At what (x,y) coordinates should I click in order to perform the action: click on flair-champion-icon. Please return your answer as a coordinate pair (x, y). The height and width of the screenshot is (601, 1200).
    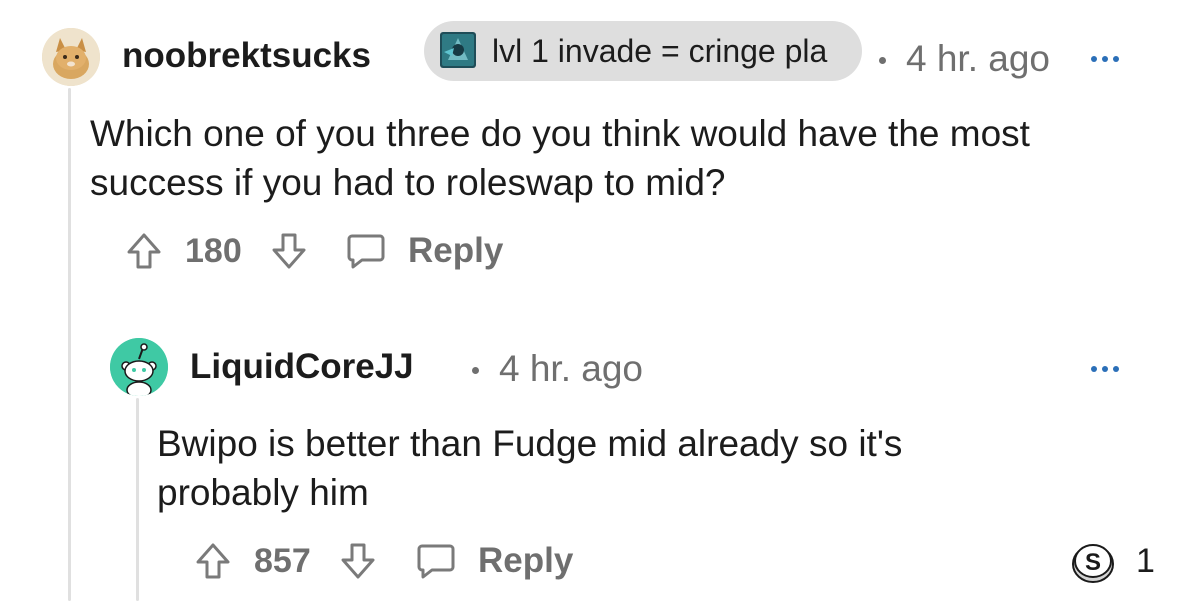
    Looking at the image, I should click on (458, 50).